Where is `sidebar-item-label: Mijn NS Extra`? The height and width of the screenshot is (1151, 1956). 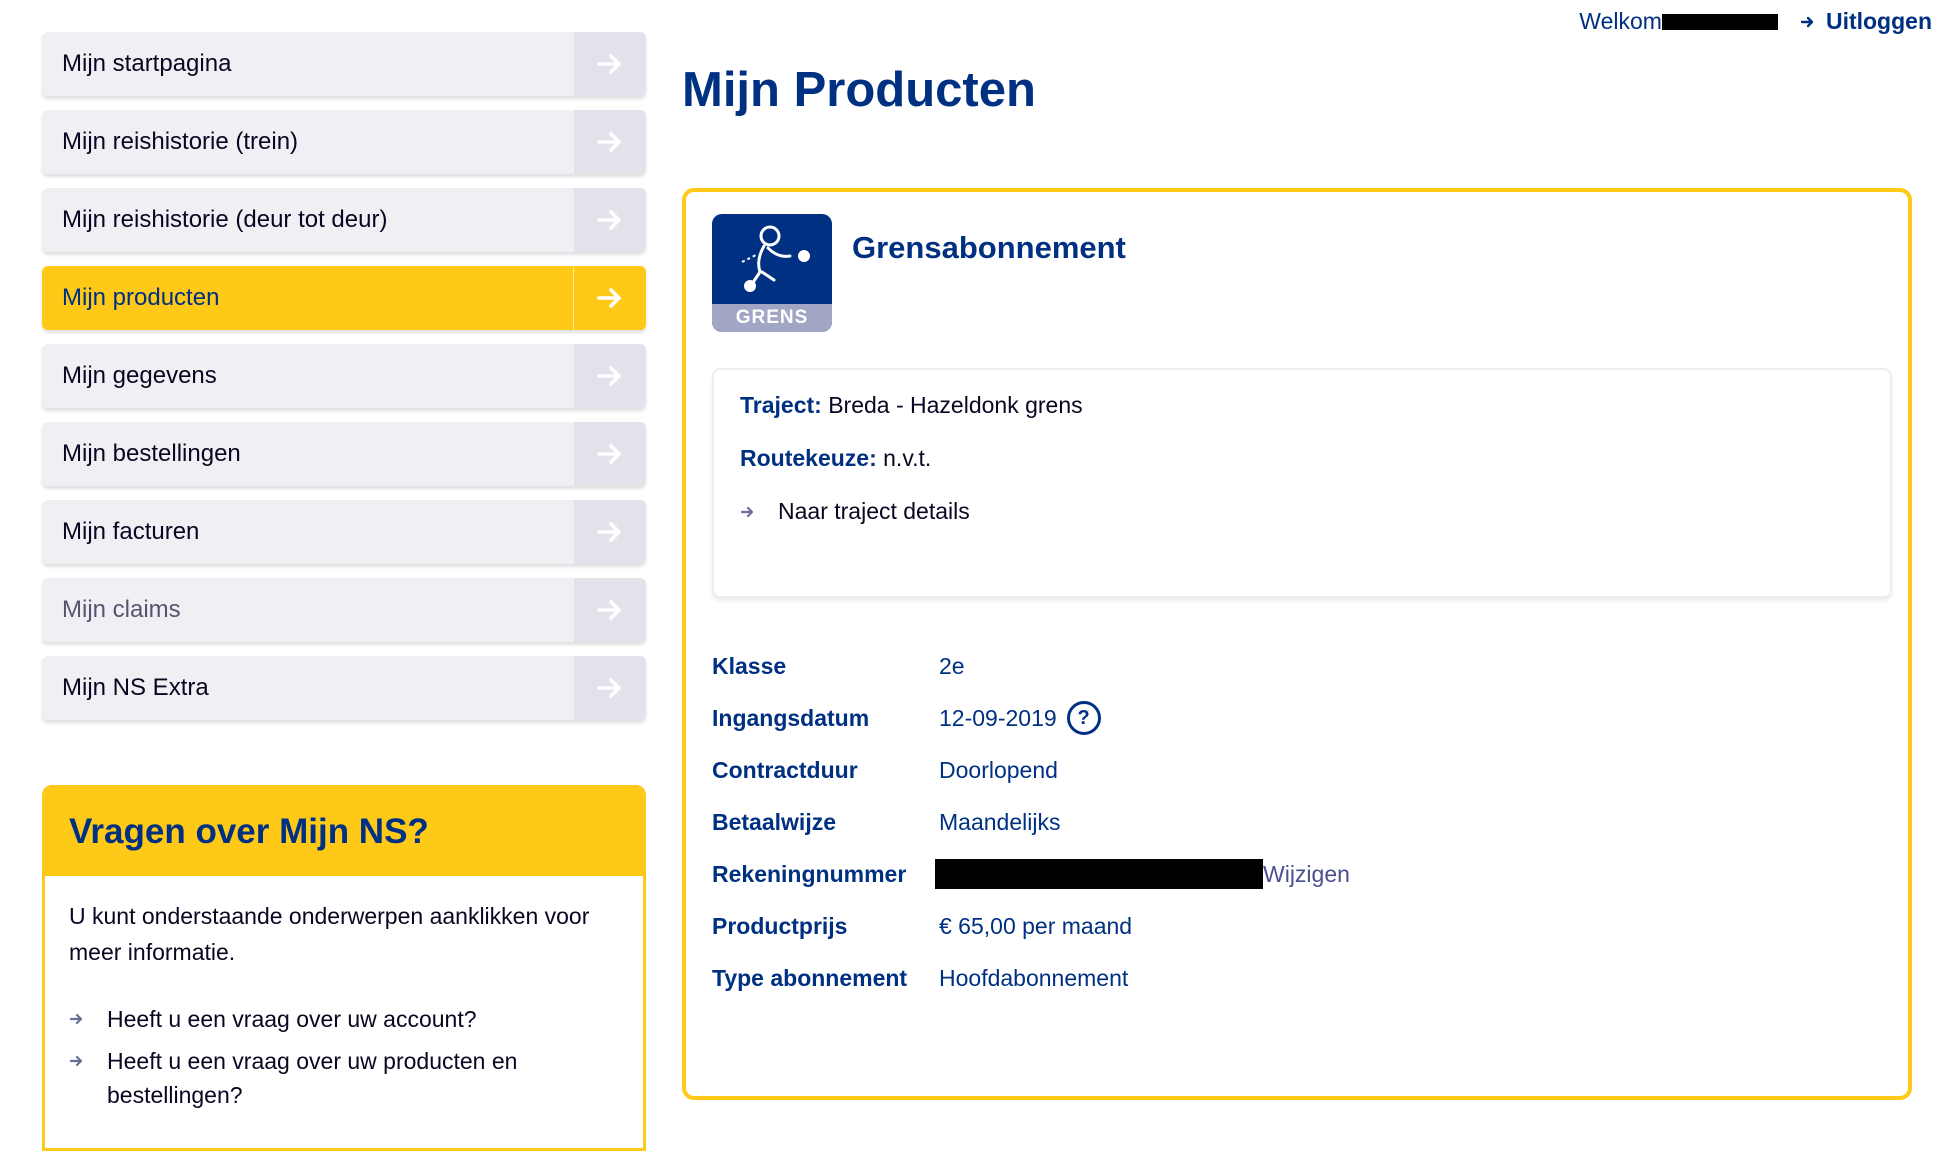 sidebar-item-label: Mijn NS Extra is located at coordinates (135, 687).